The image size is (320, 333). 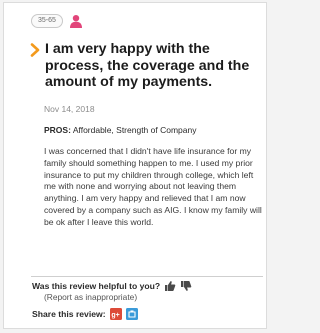 I want to click on google-plus-icon: g+, so click(x=115, y=314).